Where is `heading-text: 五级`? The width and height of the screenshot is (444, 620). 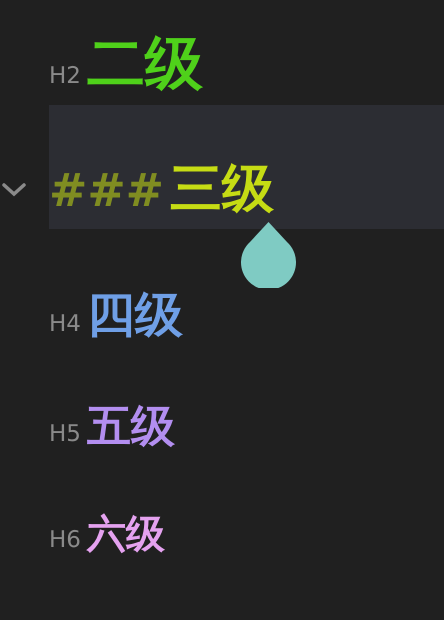 heading-text: 五级 is located at coordinates (130, 427).